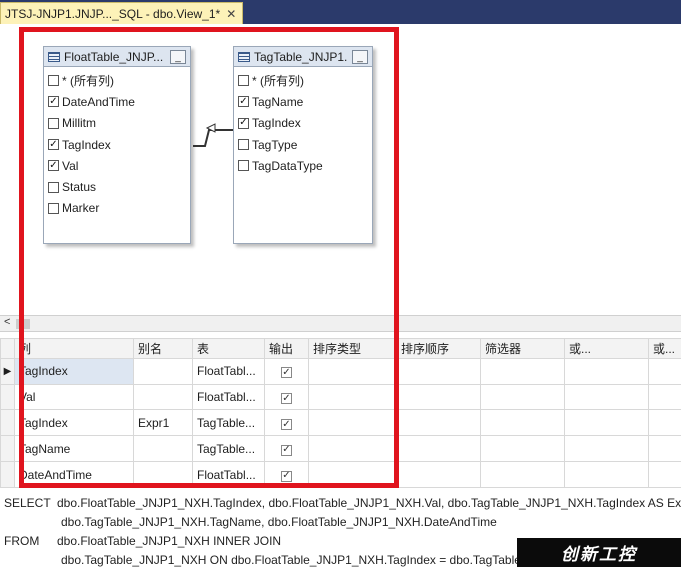 This screenshot has width=681, height=570. What do you see at coordinates (74, 449) in the screenshot?
I see `cell-column: TagName` at bounding box center [74, 449].